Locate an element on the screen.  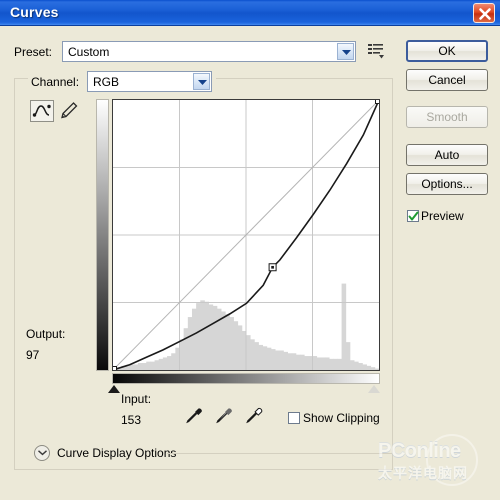
close-x-glyph is located at coordinates (485, 14).